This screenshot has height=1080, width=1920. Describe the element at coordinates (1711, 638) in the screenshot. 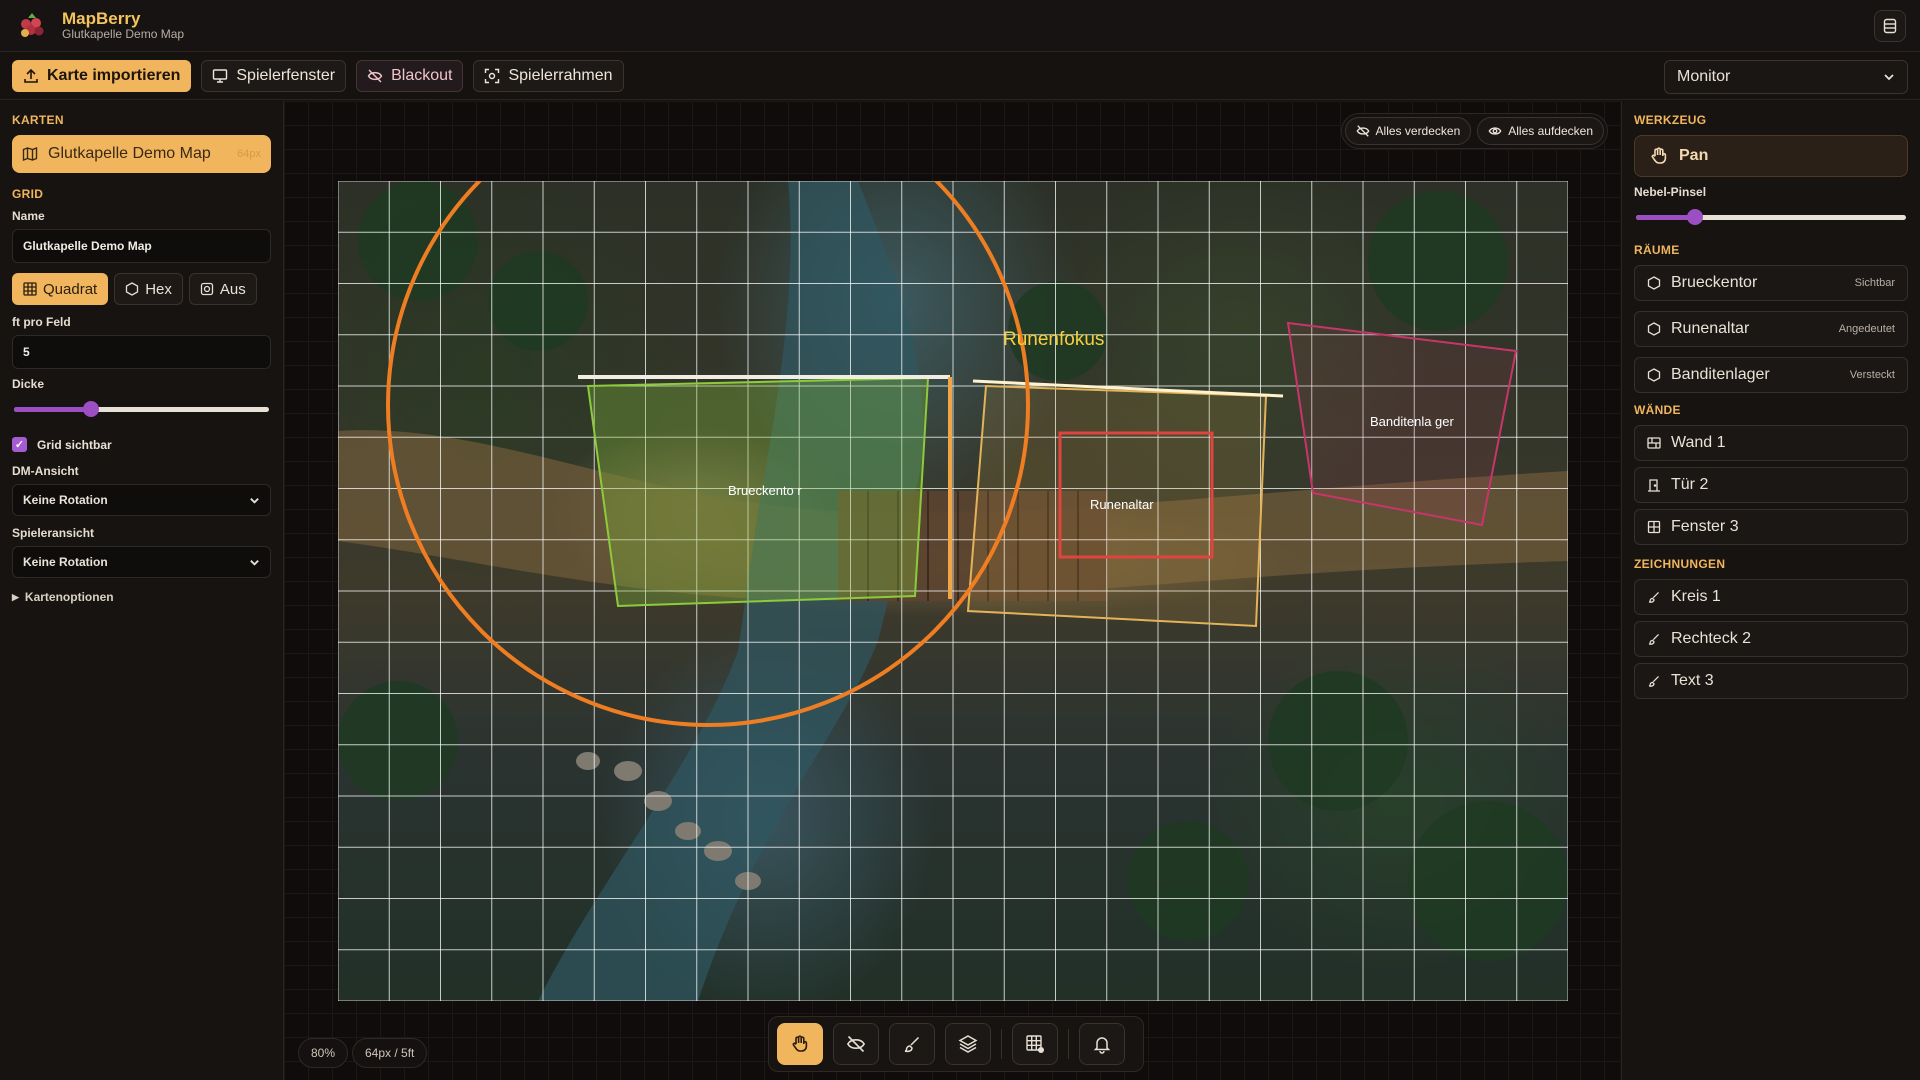

I see `drawing-item-label: Rechteck 2` at that location.